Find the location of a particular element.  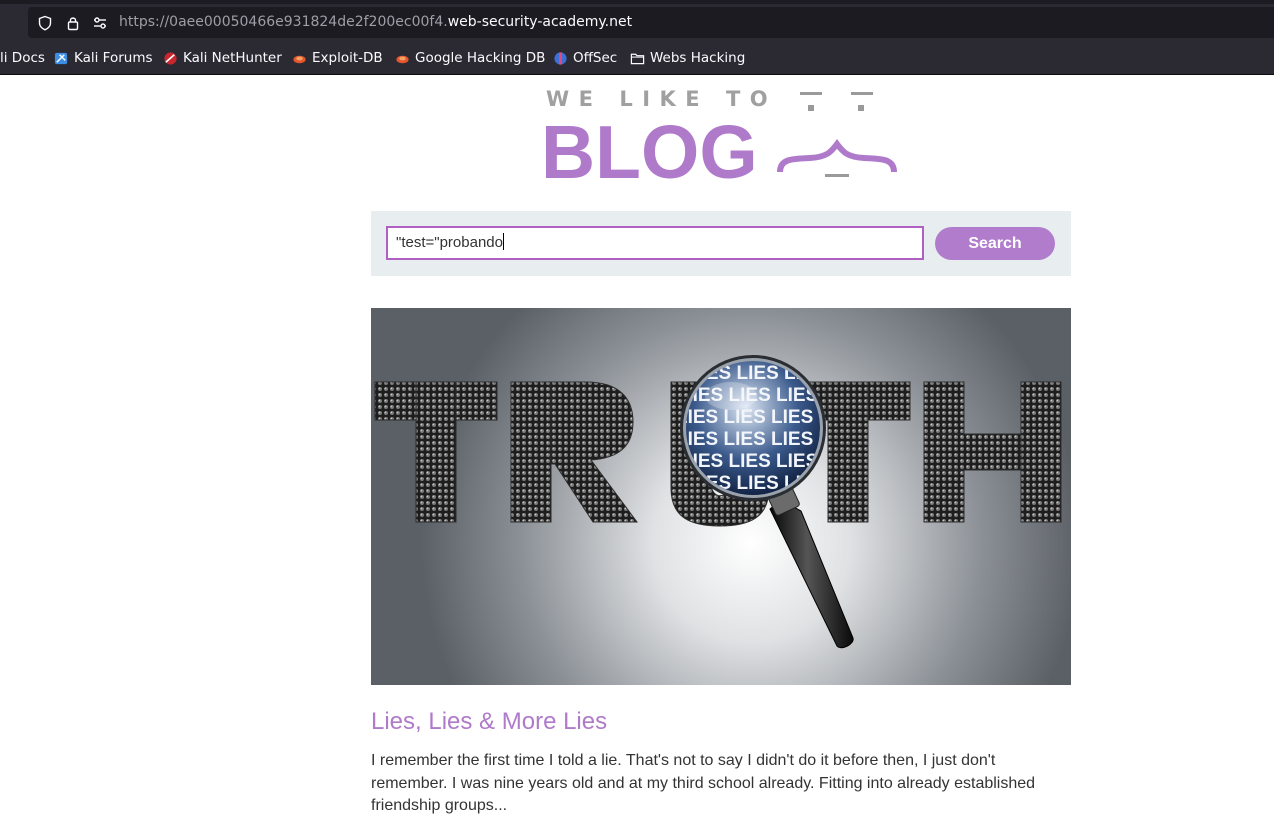

bookmark-label: Webs Hacking is located at coordinates (698, 58).